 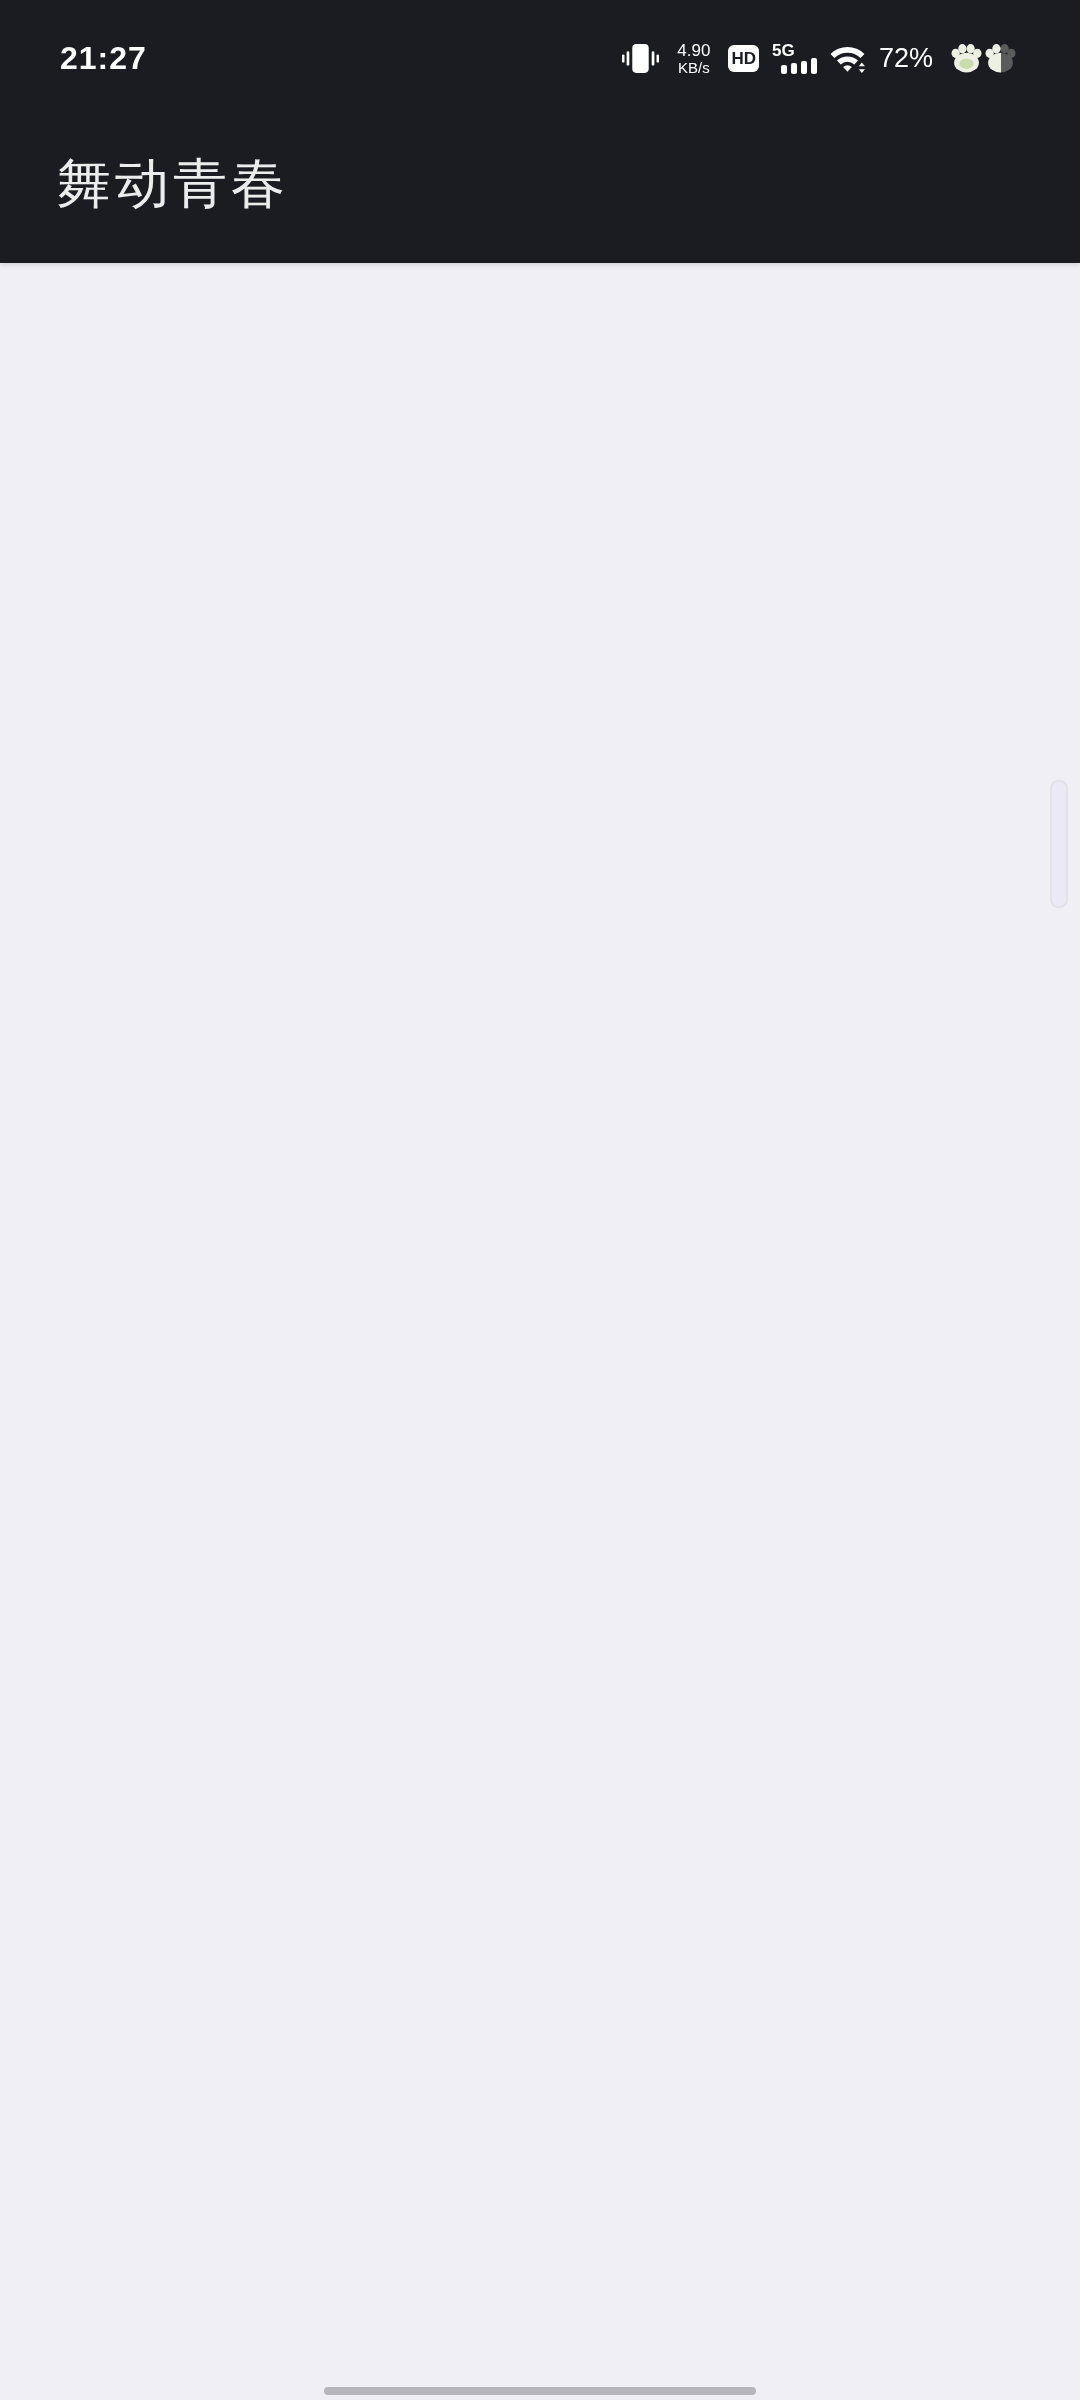 I want to click on home-indicator, so click(x=540, y=2391).